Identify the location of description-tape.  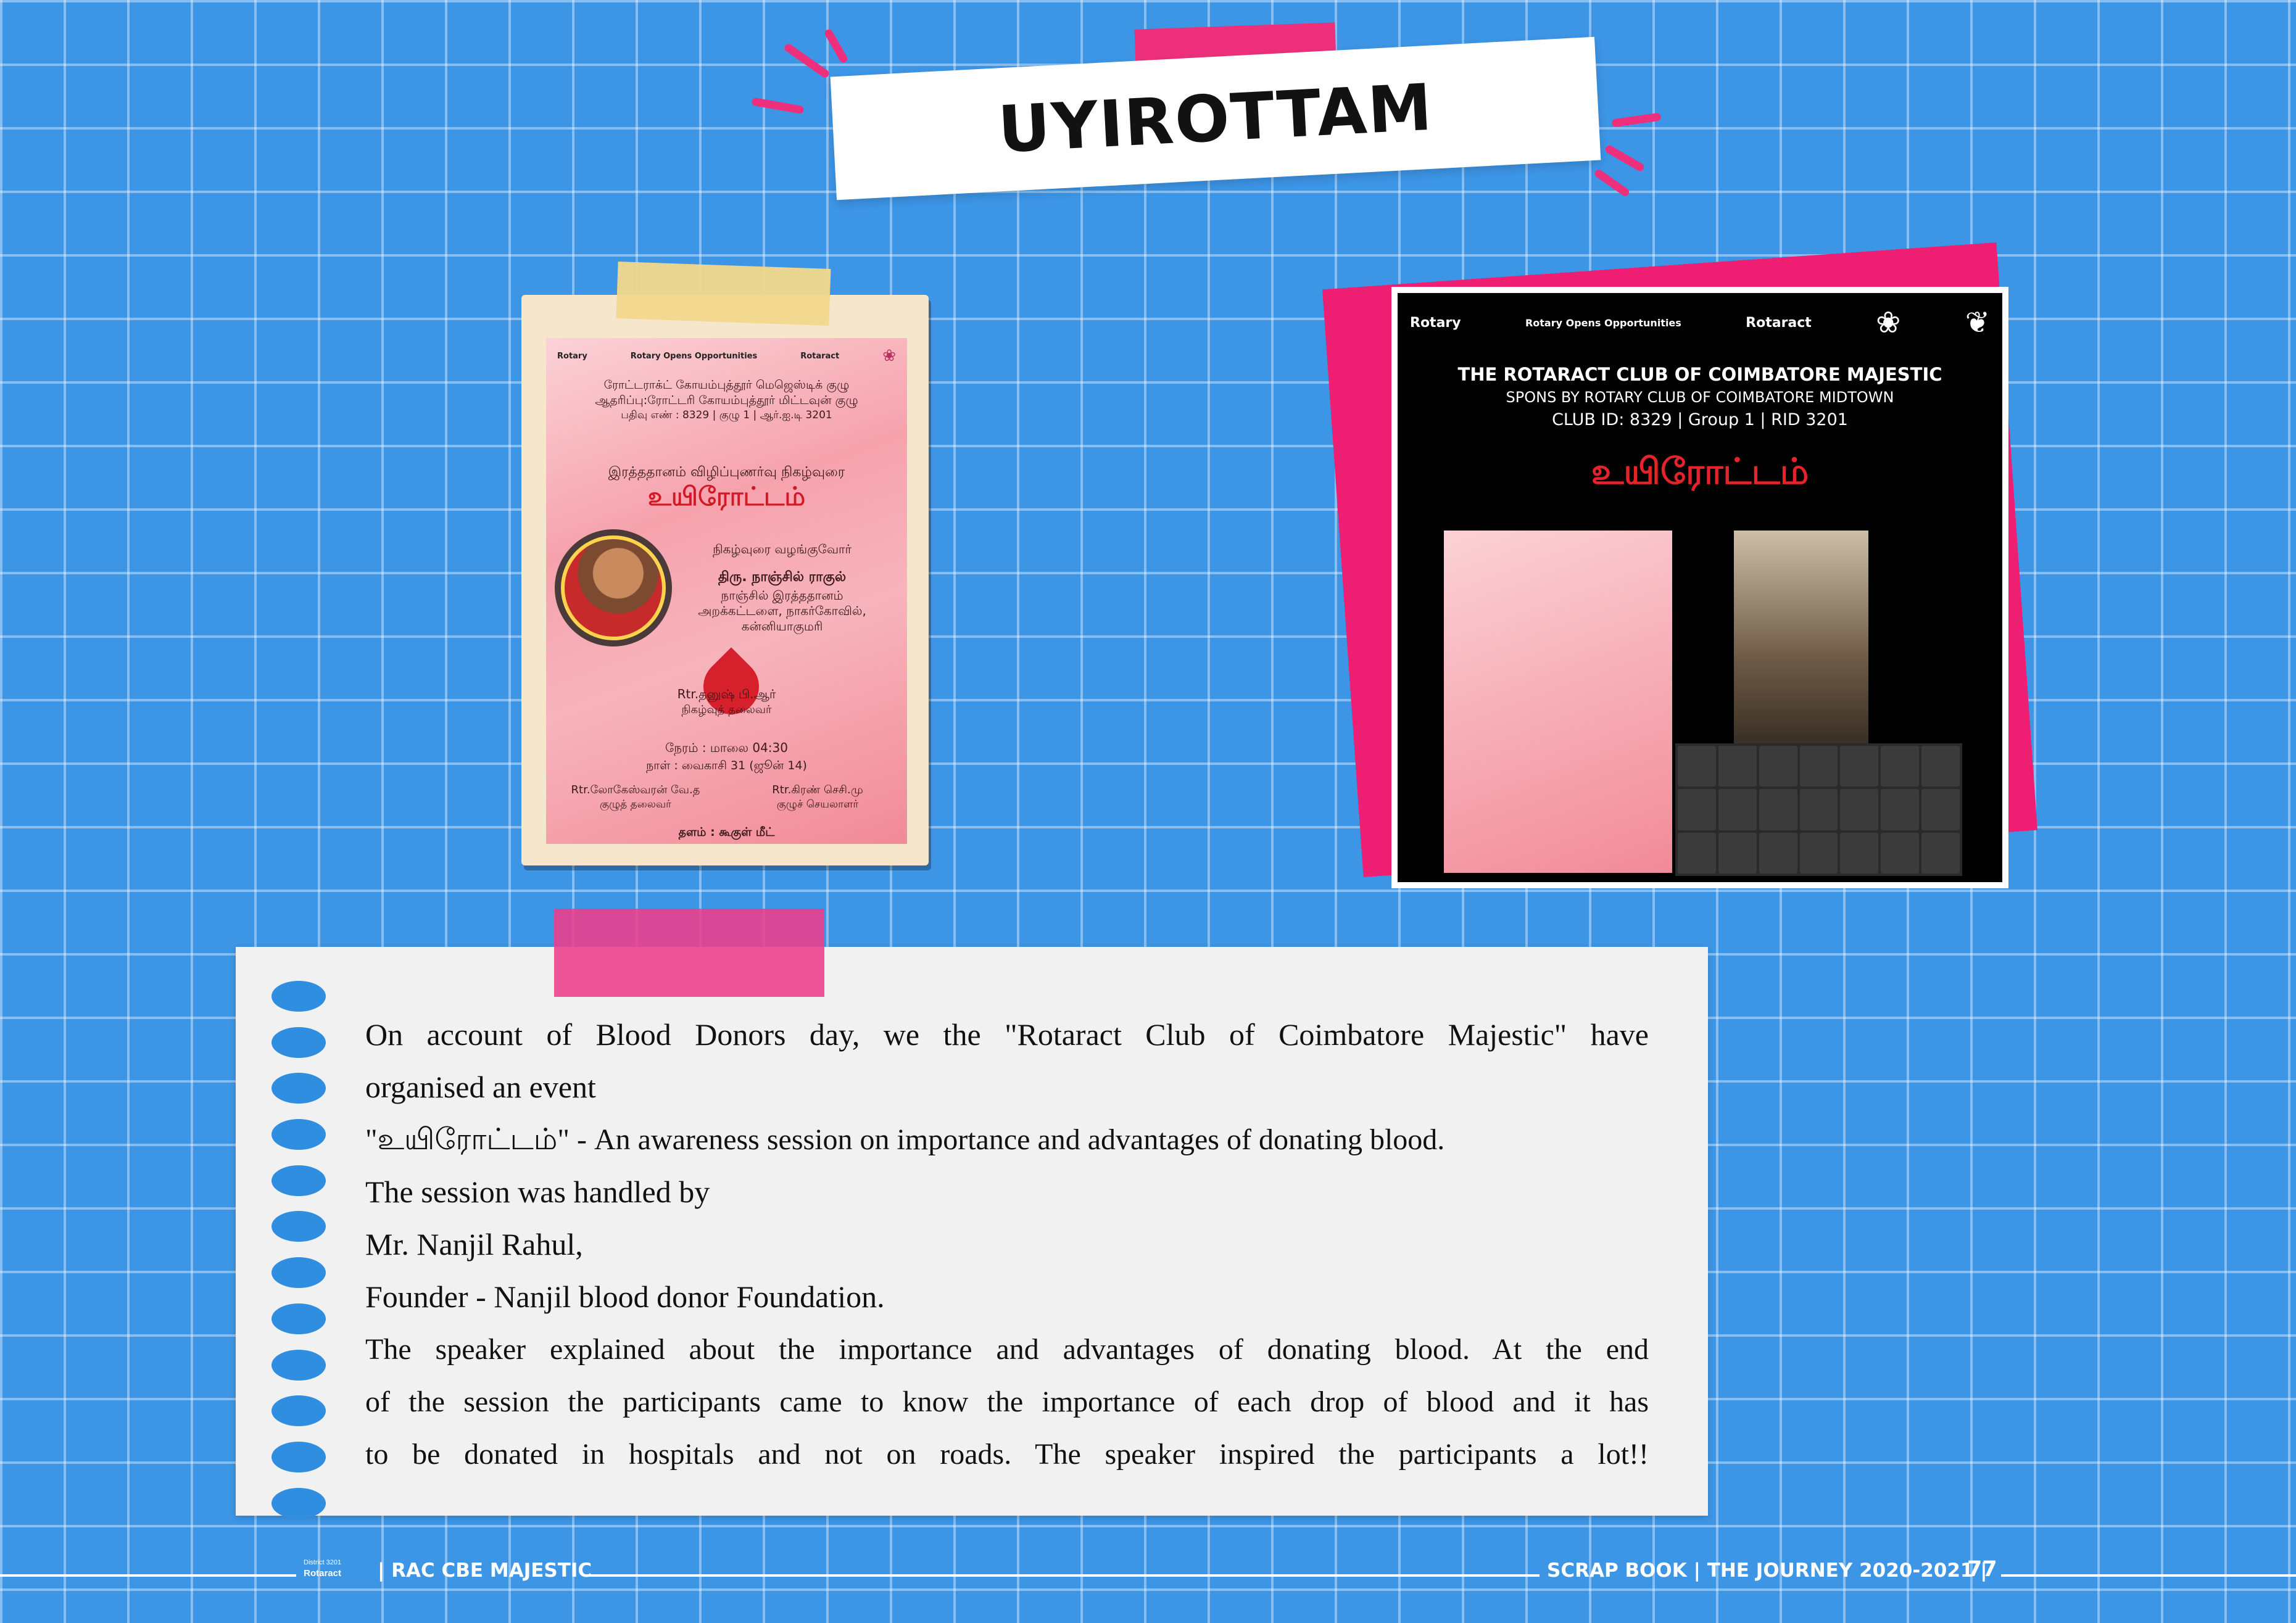
(689, 953).